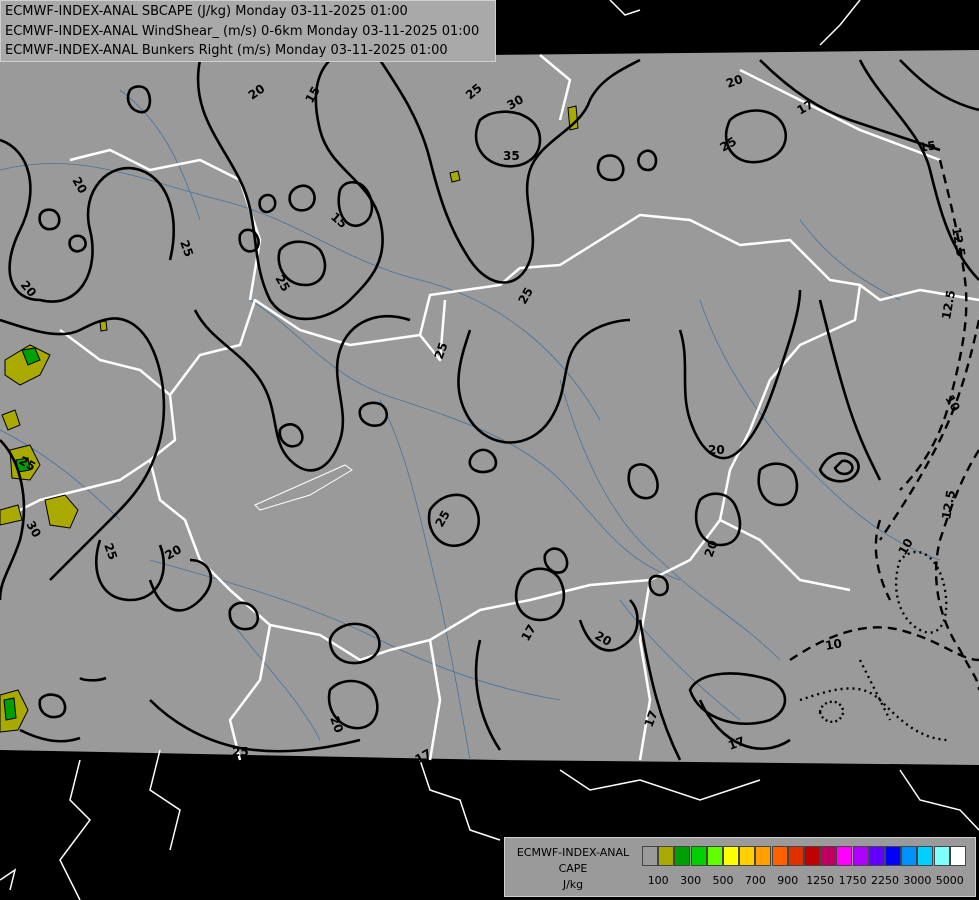 This screenshot has height=900, width=979. Describe the element at coordinates (658, 880) in the screenshot. I see `legend-tick-label: 100` at that location.